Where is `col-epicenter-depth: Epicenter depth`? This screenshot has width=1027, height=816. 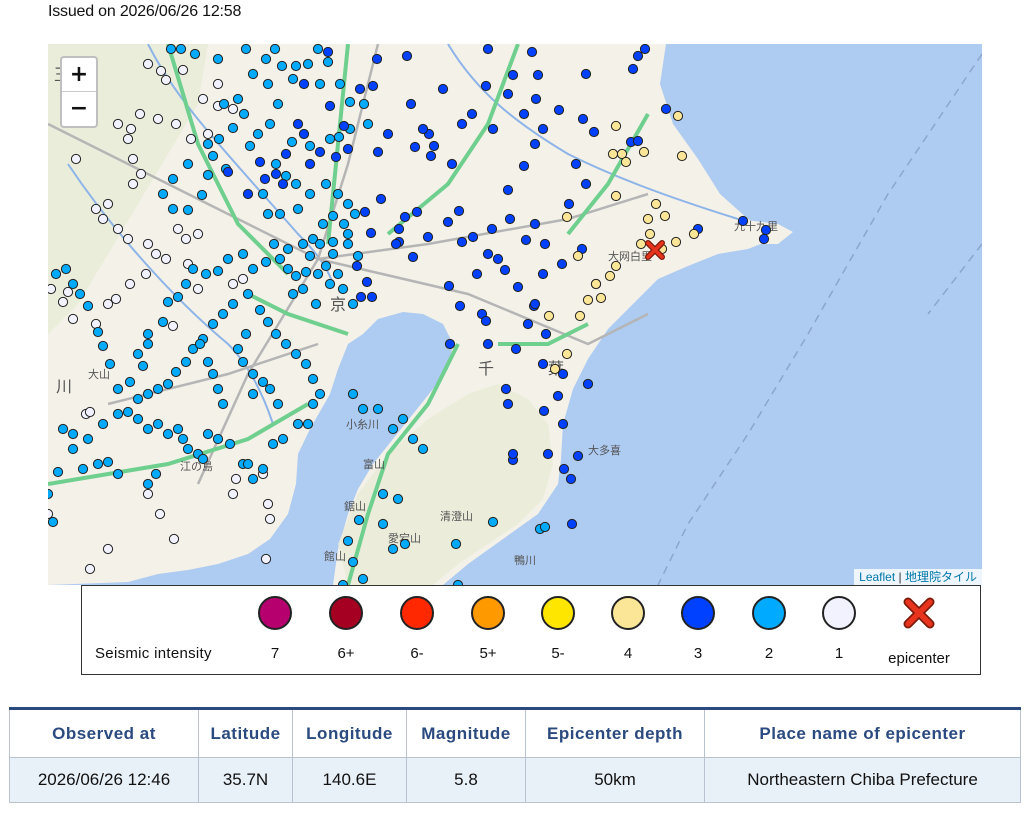
col-epicenter-depth: Epicenter depth is located at coordinates (615, 732).